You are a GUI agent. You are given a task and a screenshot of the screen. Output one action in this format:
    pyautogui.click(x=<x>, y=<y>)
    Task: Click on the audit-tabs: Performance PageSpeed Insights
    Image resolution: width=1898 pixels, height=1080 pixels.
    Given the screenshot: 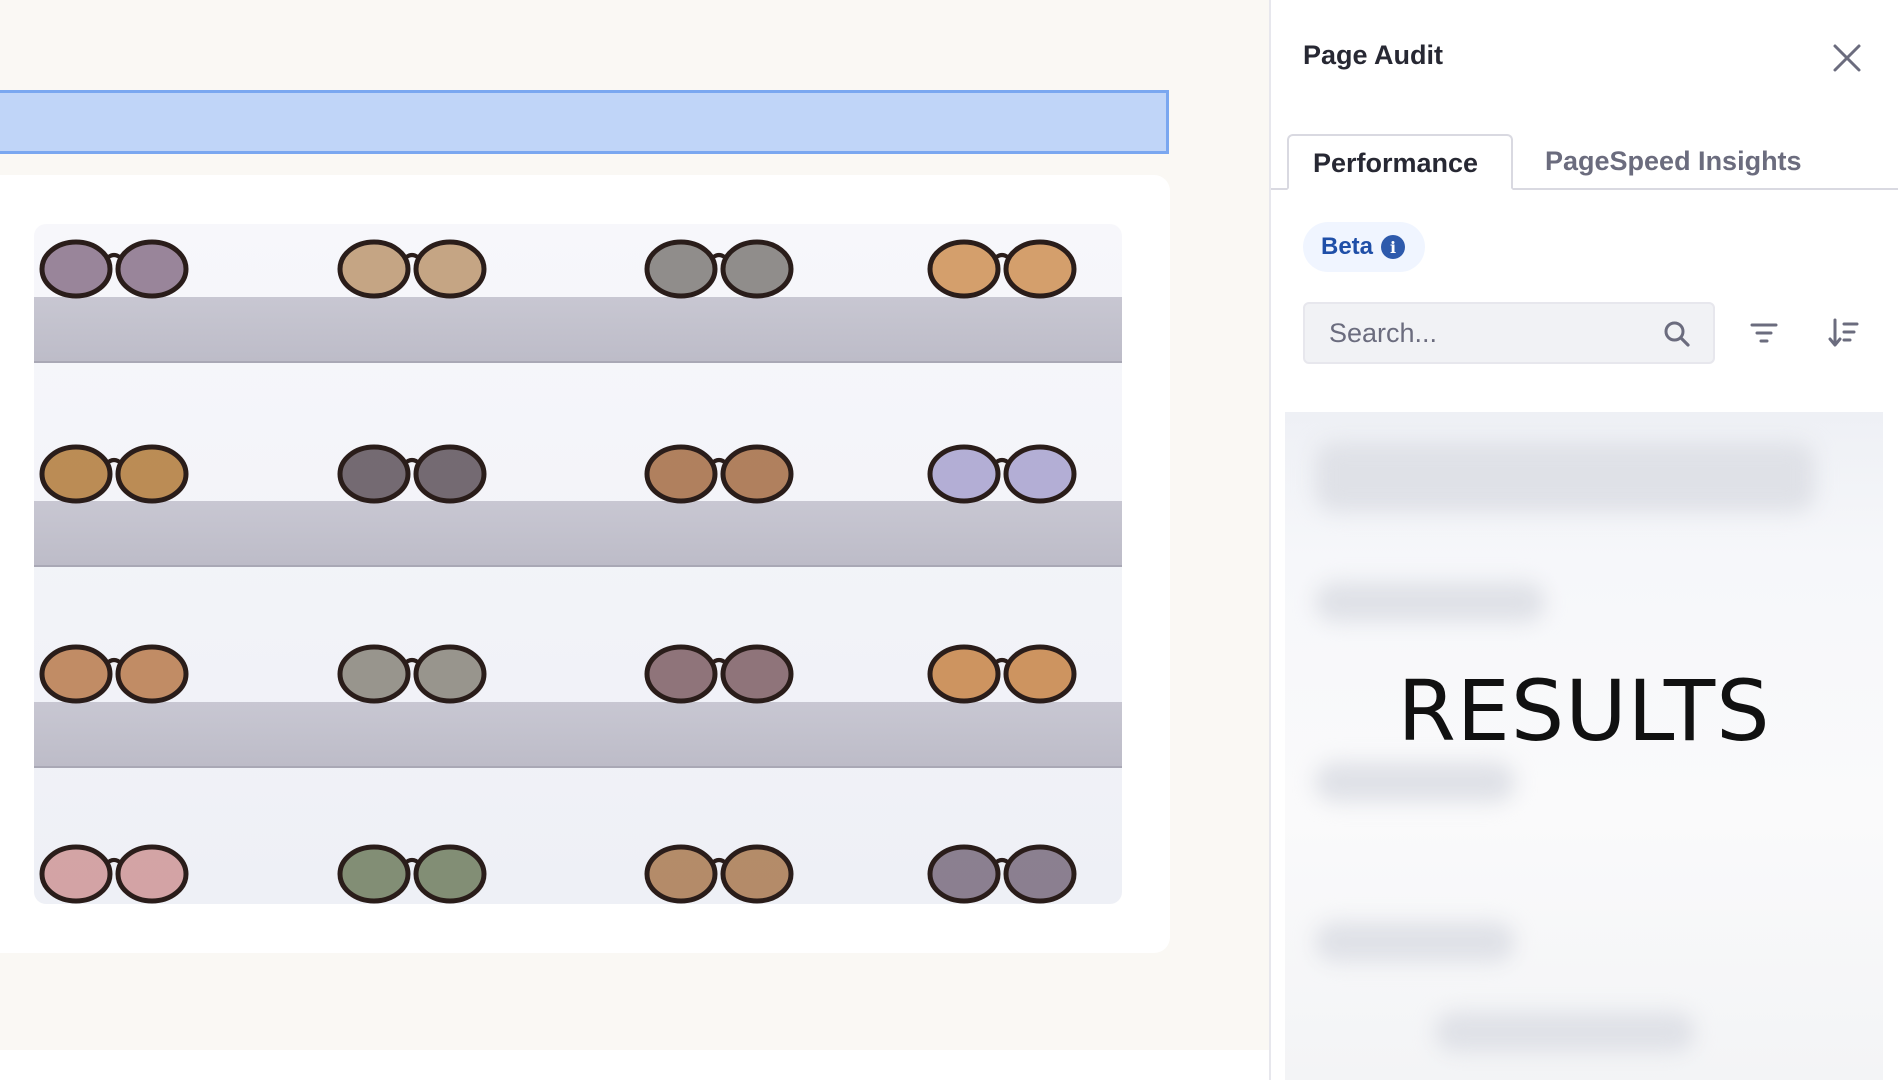 What is the action you would take?
    pyautogui.click(x=1584, y=162)
    